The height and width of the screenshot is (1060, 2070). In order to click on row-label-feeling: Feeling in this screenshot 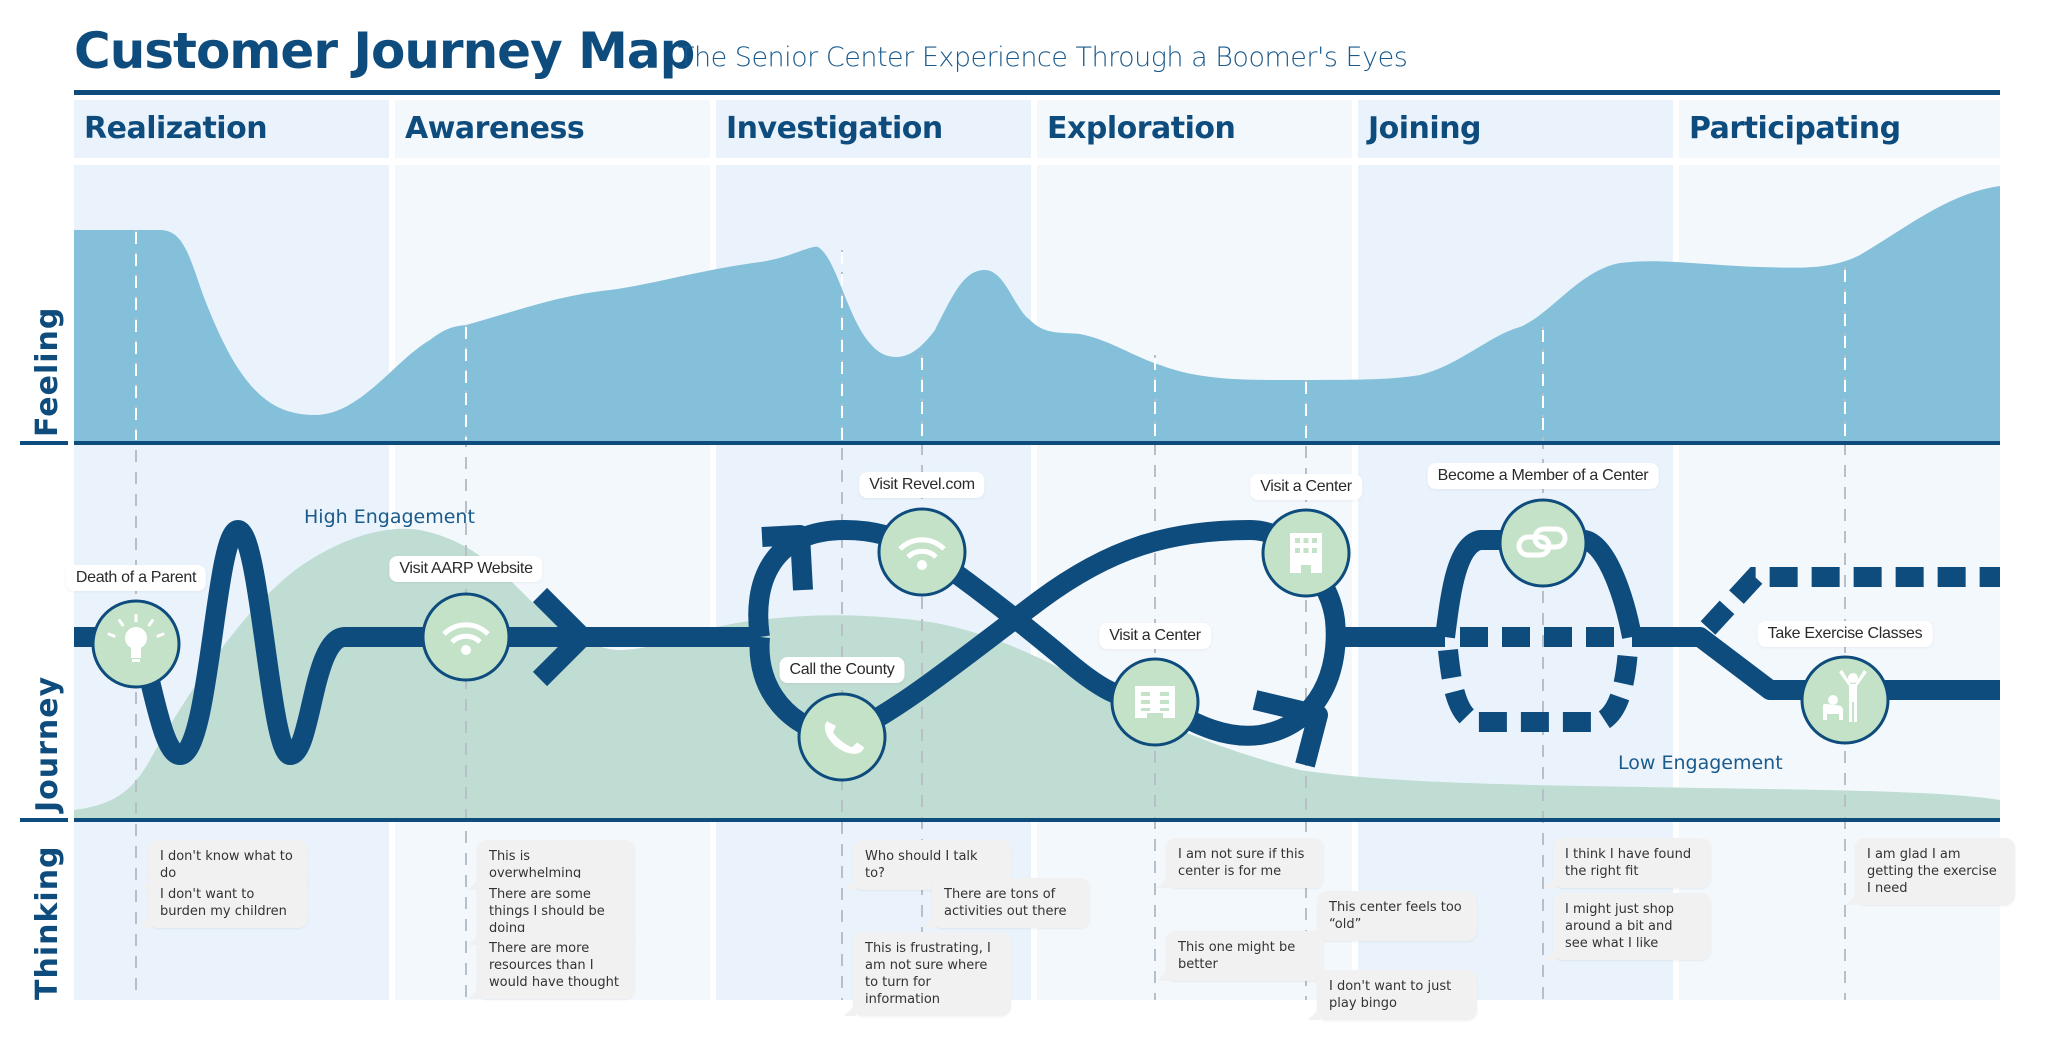, I will do `click(47, 371)`.